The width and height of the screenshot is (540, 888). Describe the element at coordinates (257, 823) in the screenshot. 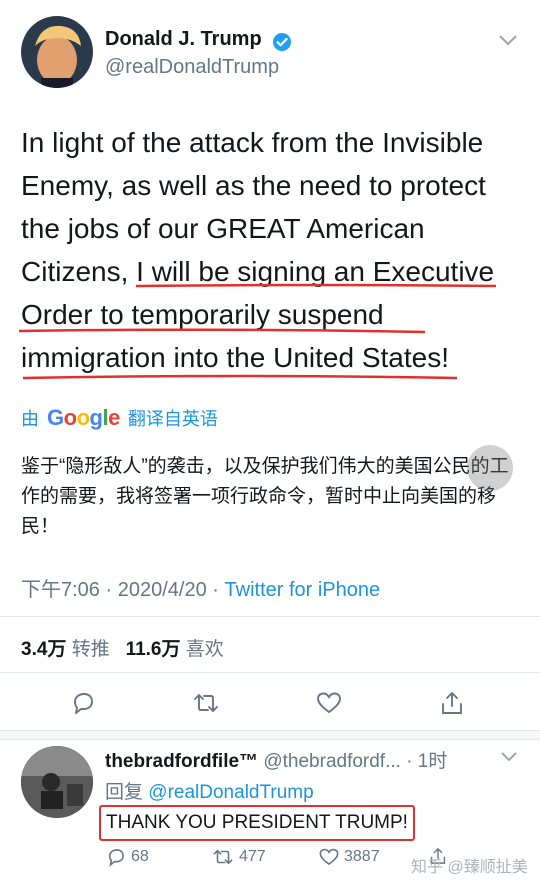

I see `reply-text: THANK YOU PRESIDENT TRUMP!` at that location.